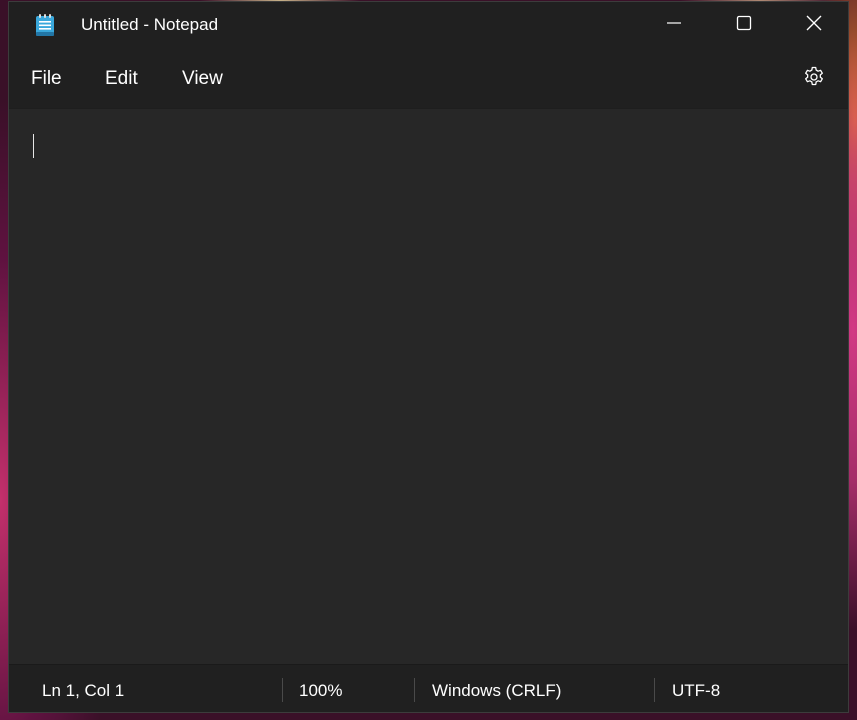  I want to click on status-bar: Ln 1, Col 1 100% Windows (CRLF) UTF-8, so click(428, 688).